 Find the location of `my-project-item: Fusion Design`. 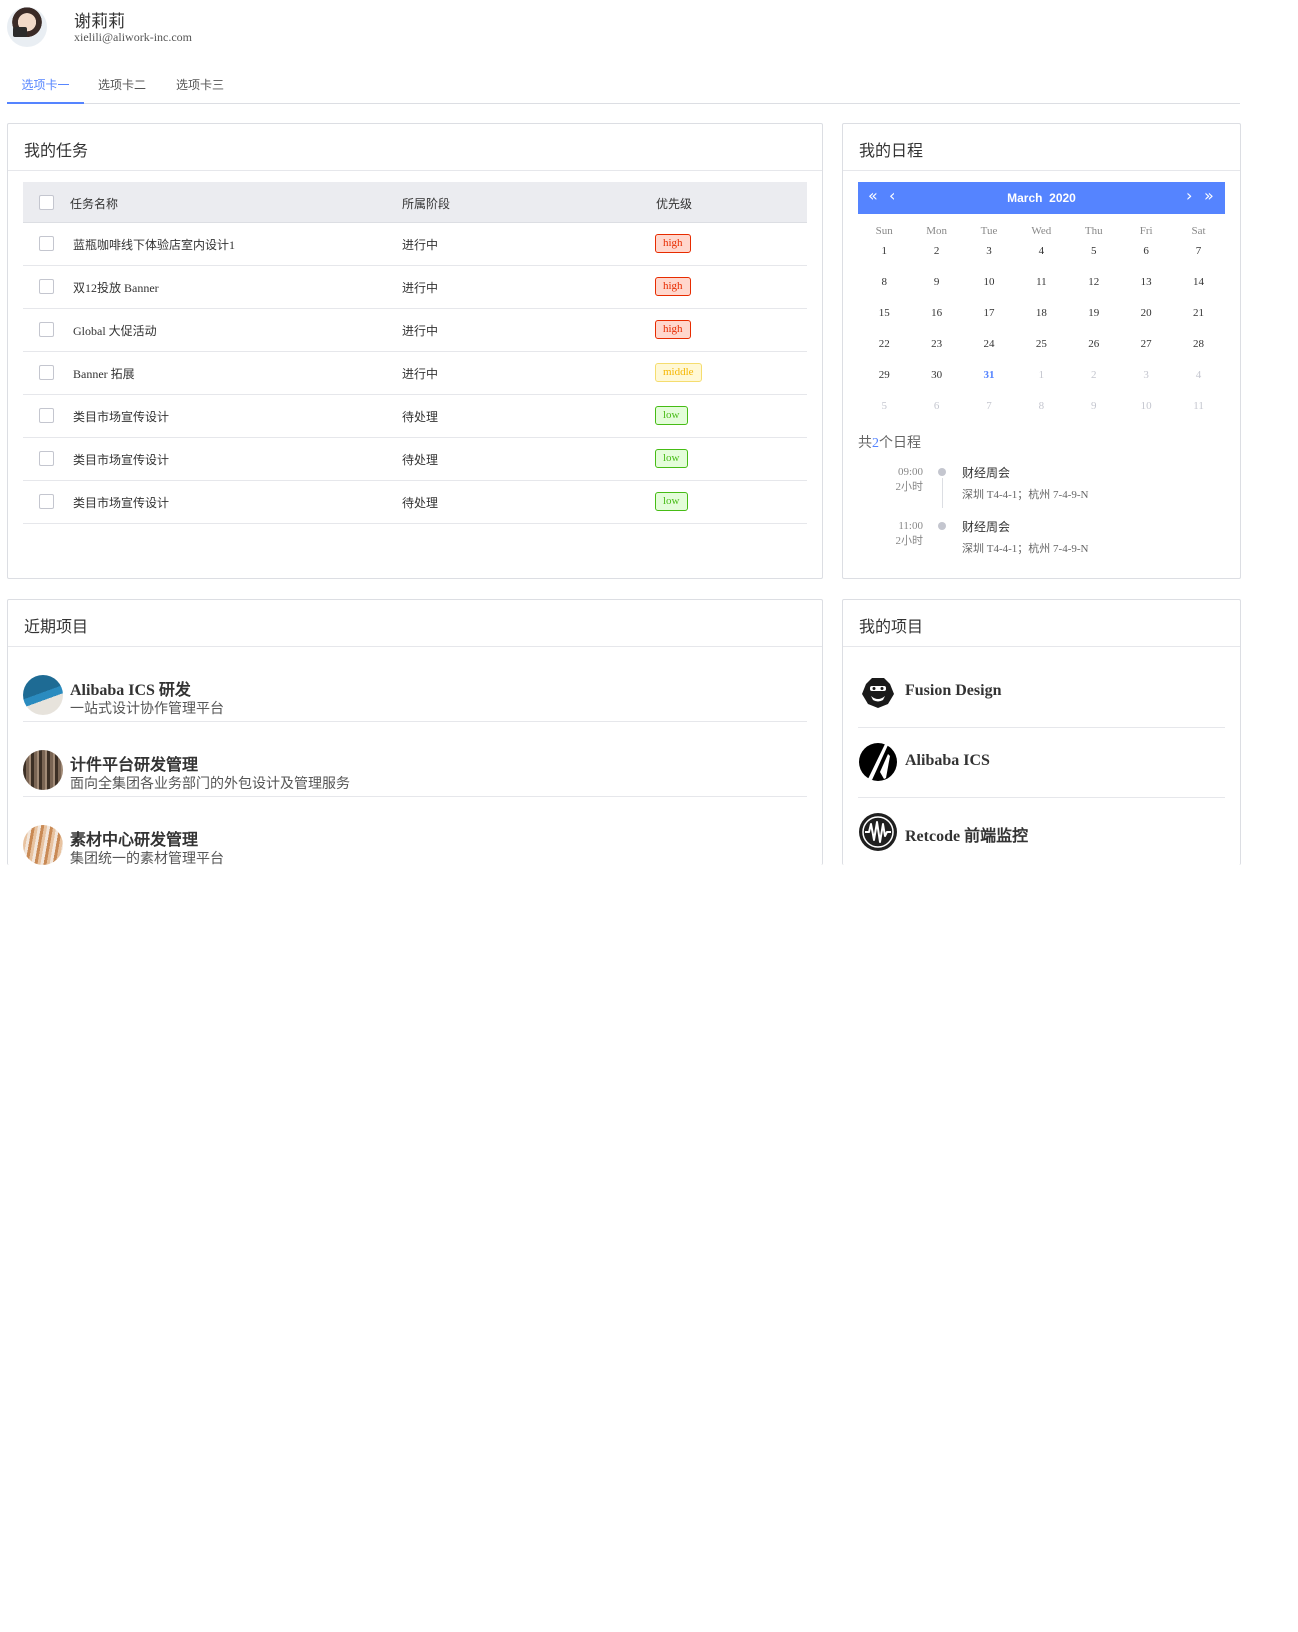

my-project-item: Fusion Design is located at coordinates (1041, 693).